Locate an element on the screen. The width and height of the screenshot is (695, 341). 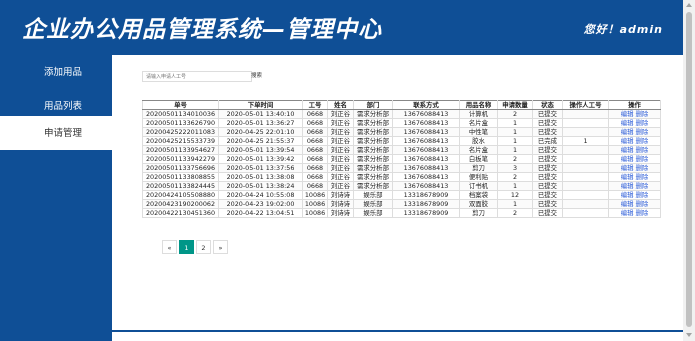
scroll-up-arrow-icon is located at coordinates (689, 5).